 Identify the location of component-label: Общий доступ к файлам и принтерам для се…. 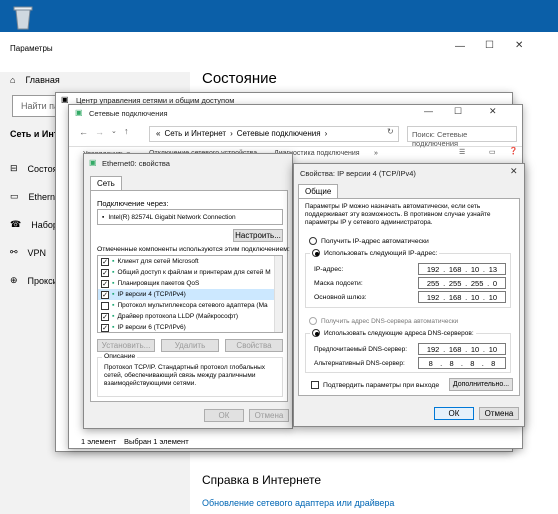
(194, 272).